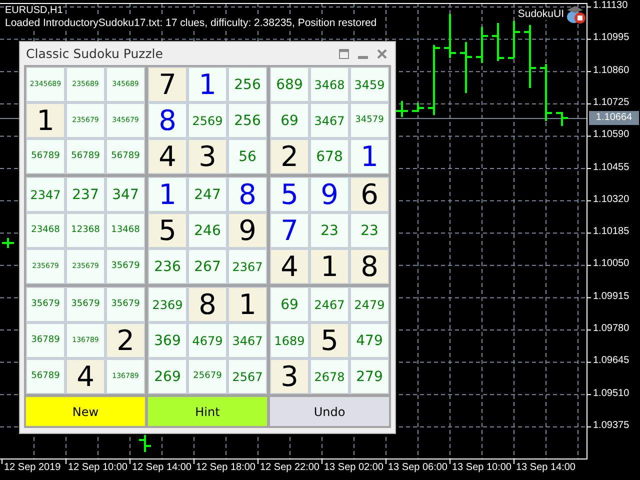  What do you see at coordinates (226, 467) in the screenshot?
I see `time-label: 12 Sep 18:00` at bounding box center [226, 467].